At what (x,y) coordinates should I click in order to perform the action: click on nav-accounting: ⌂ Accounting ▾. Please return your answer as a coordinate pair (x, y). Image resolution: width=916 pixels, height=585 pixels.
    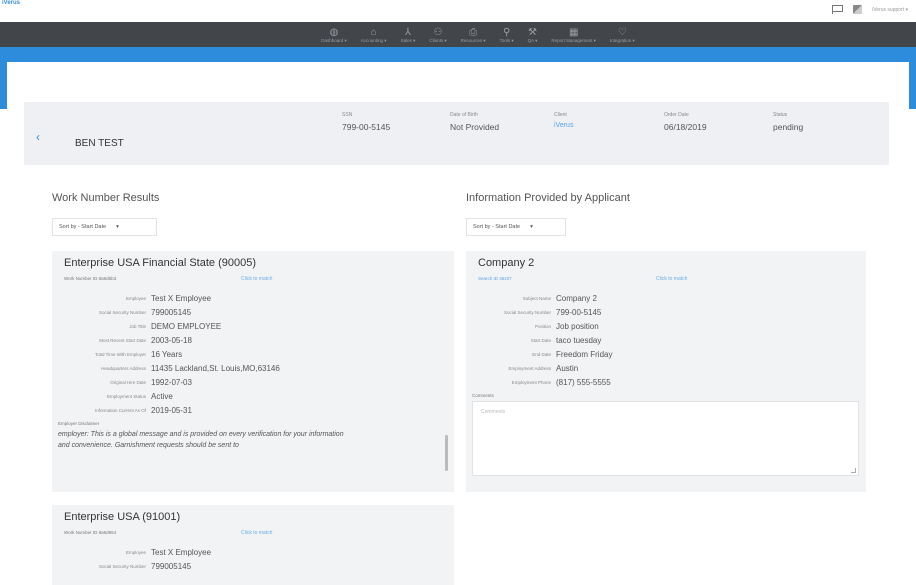
    Looking at the image, I should click on (374, 34).